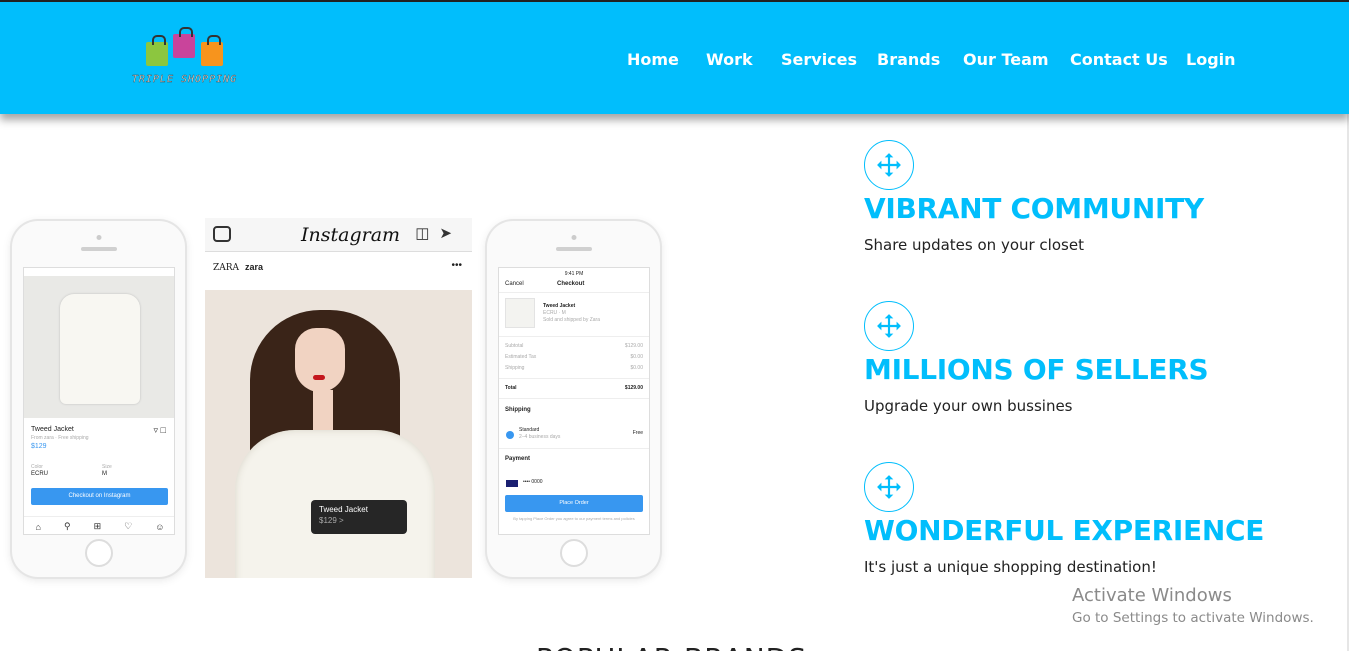 This screenshot has width=1349, height=651. Describe the element at coordinates (1064, 530) in the screenshot. I see `feature-title: WONDERFUL EXPERIENCE` at that location.